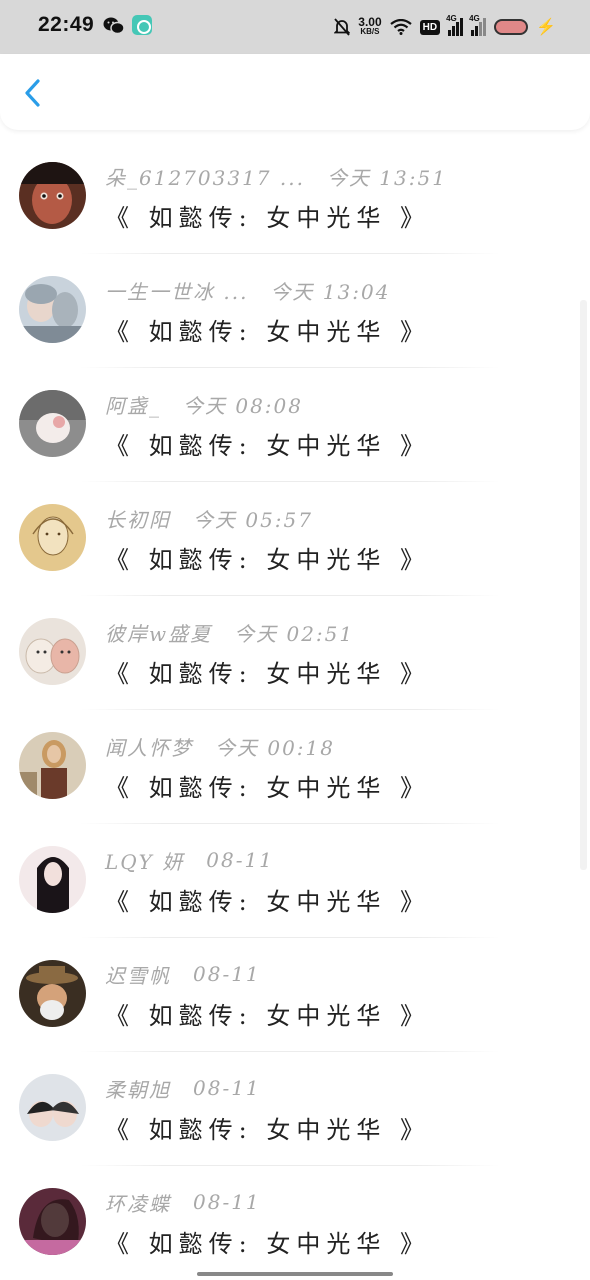  I want to click on sender-name: 彼岸w盛夏, so click(159, 633).